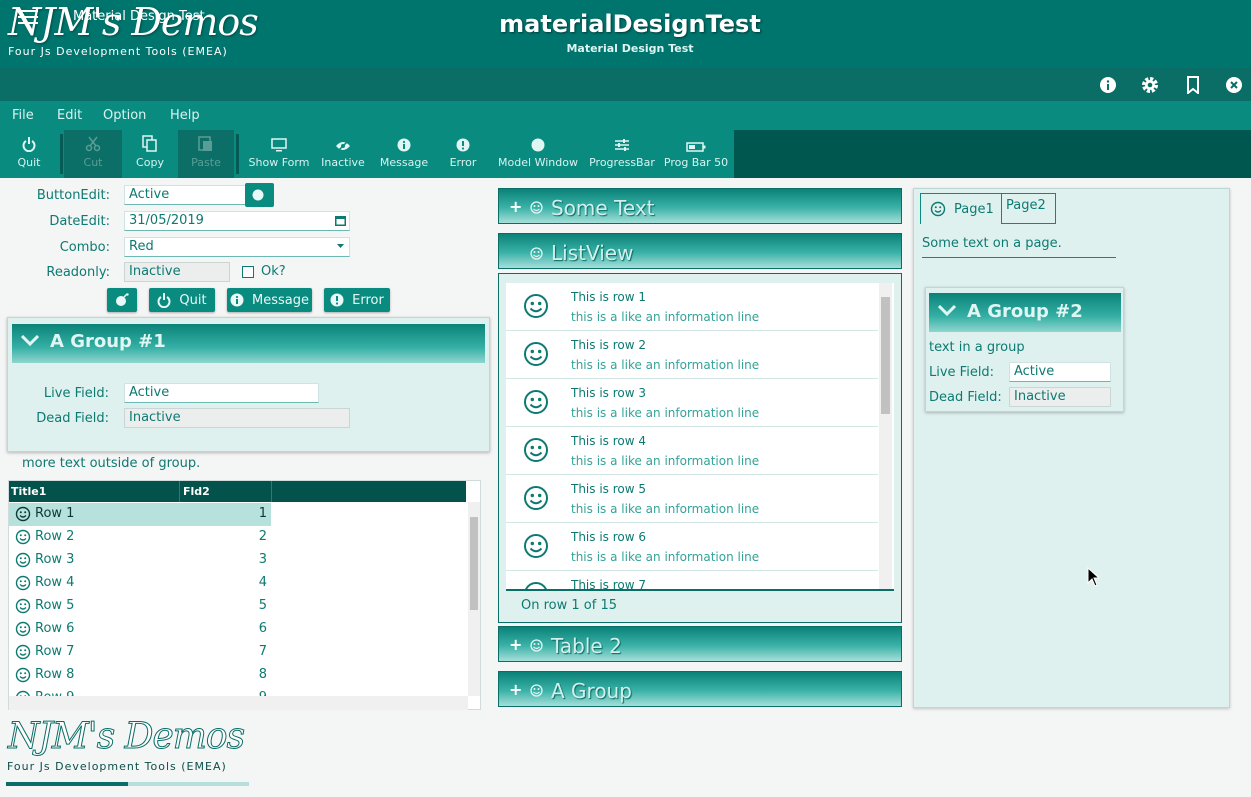 This screenshot has width=1251, height=797. I want to click on toolbar-cut-button: Cut, so click(93, 154).